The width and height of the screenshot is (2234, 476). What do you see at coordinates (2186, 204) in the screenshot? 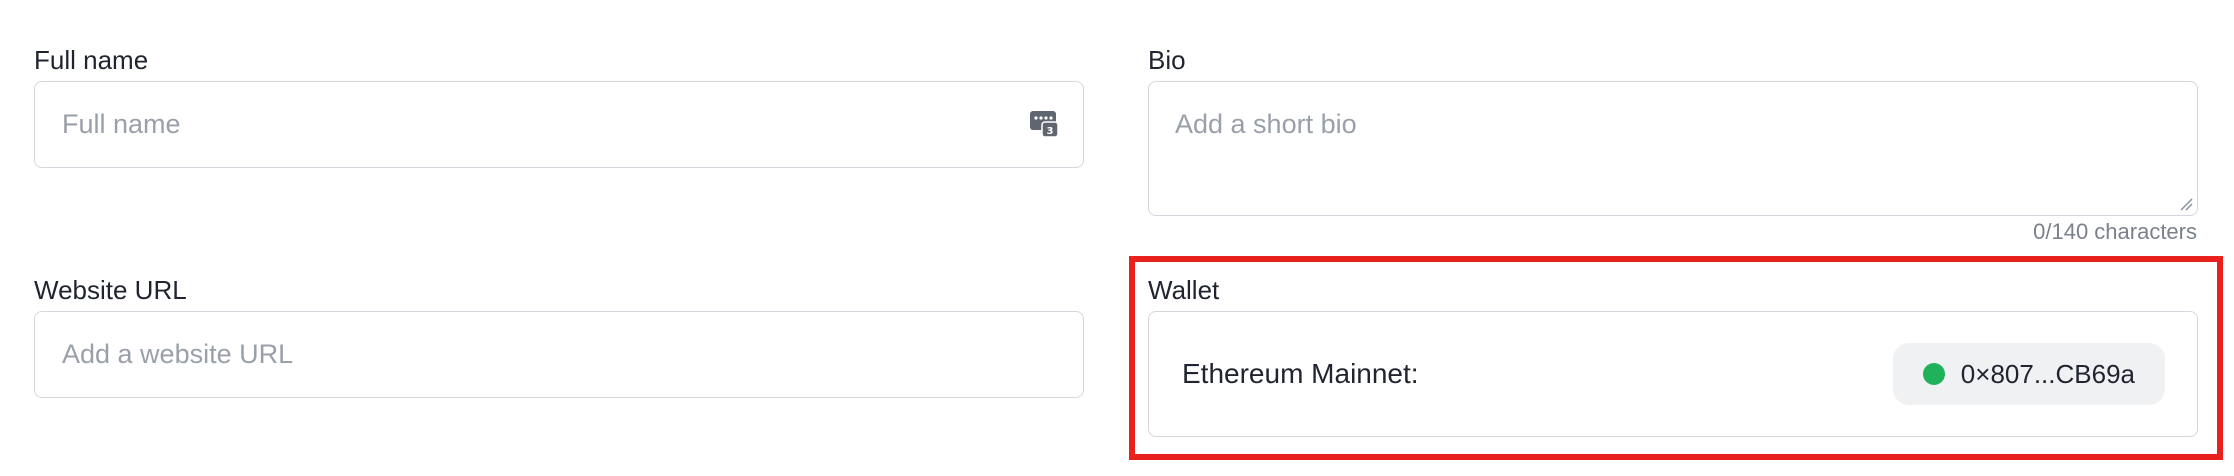
I see `resize-handle-icon` at bounding box center [2186, 204].